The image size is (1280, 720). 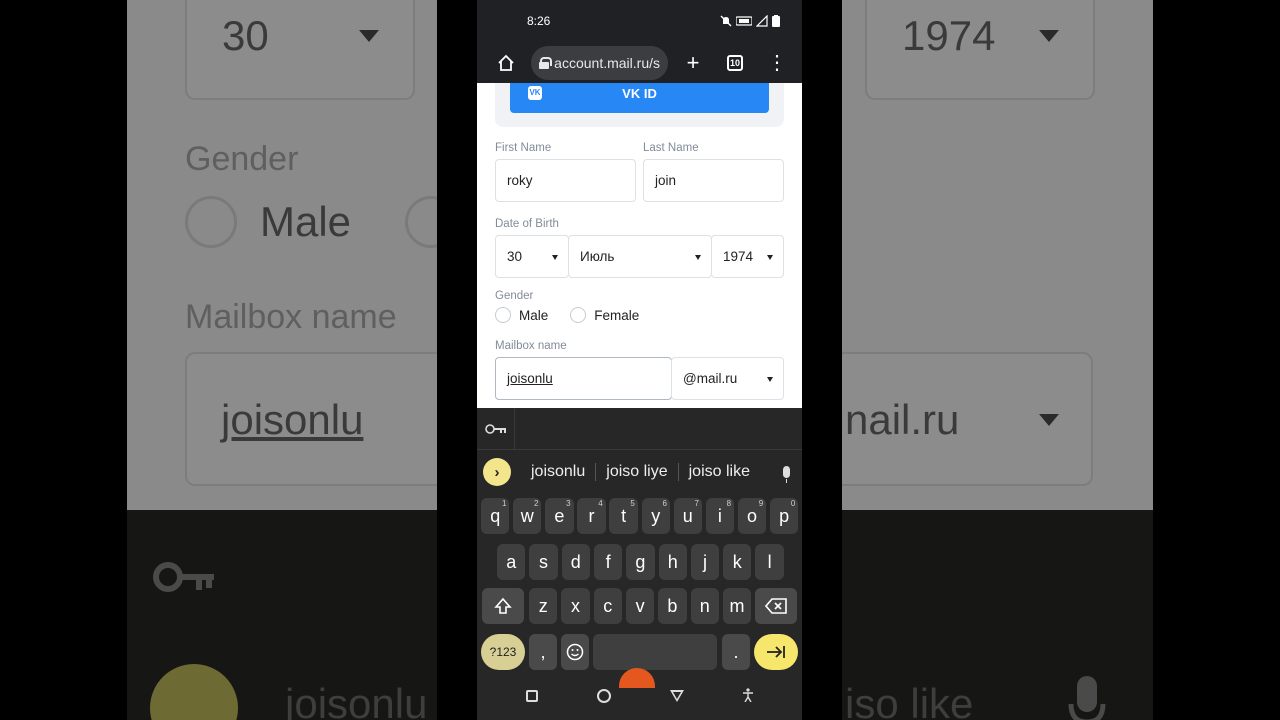 What do you see at coordinates (559, 472) in the screenshot?
I see `suggestion-item: joisonlu` at bounding box center [559, 472].